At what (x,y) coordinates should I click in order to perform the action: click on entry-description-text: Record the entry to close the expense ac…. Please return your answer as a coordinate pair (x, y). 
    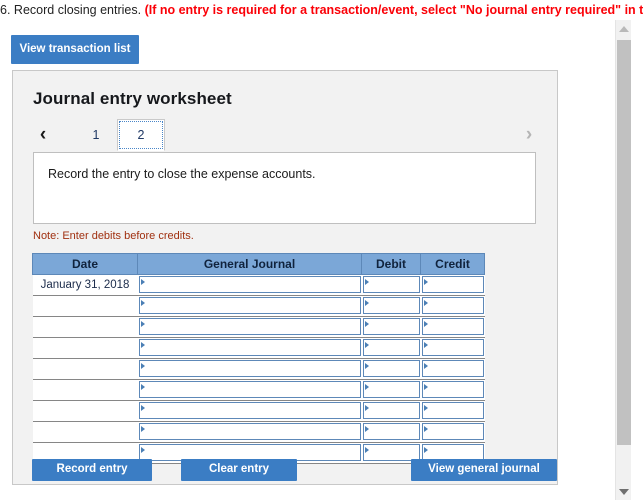
    Looking at the image, I should click on (182, 174).